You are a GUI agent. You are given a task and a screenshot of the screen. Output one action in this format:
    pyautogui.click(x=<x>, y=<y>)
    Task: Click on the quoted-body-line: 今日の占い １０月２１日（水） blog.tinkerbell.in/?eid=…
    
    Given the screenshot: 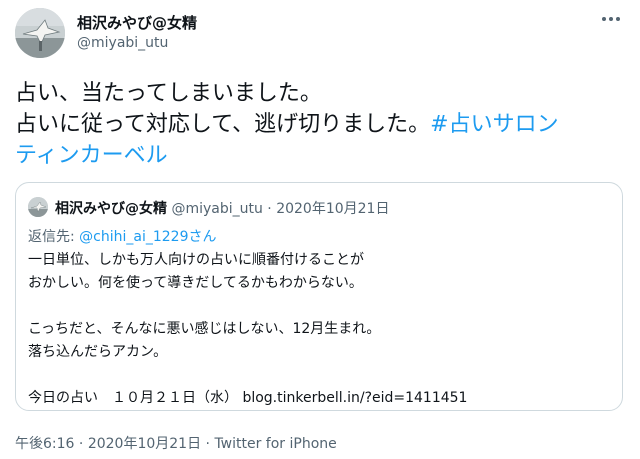 What is the action you would take?
    pyautogui.click(x=248, y=398)
    